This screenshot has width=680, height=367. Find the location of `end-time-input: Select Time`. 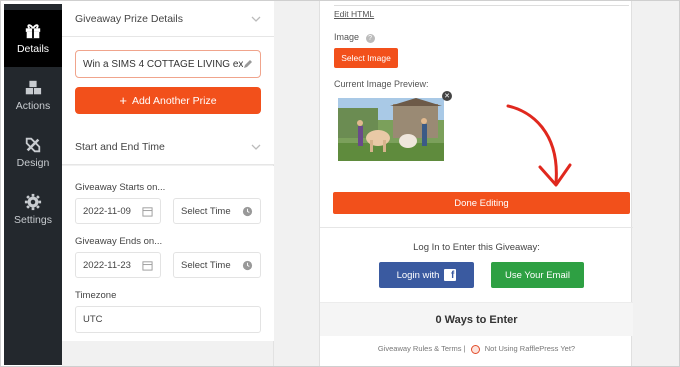

end-time-input: Select Time is located at coordinates (217, 265).